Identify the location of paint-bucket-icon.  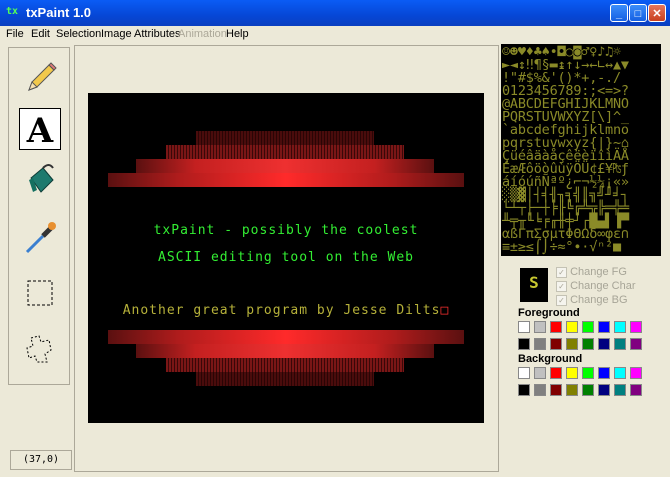
(41, 178).